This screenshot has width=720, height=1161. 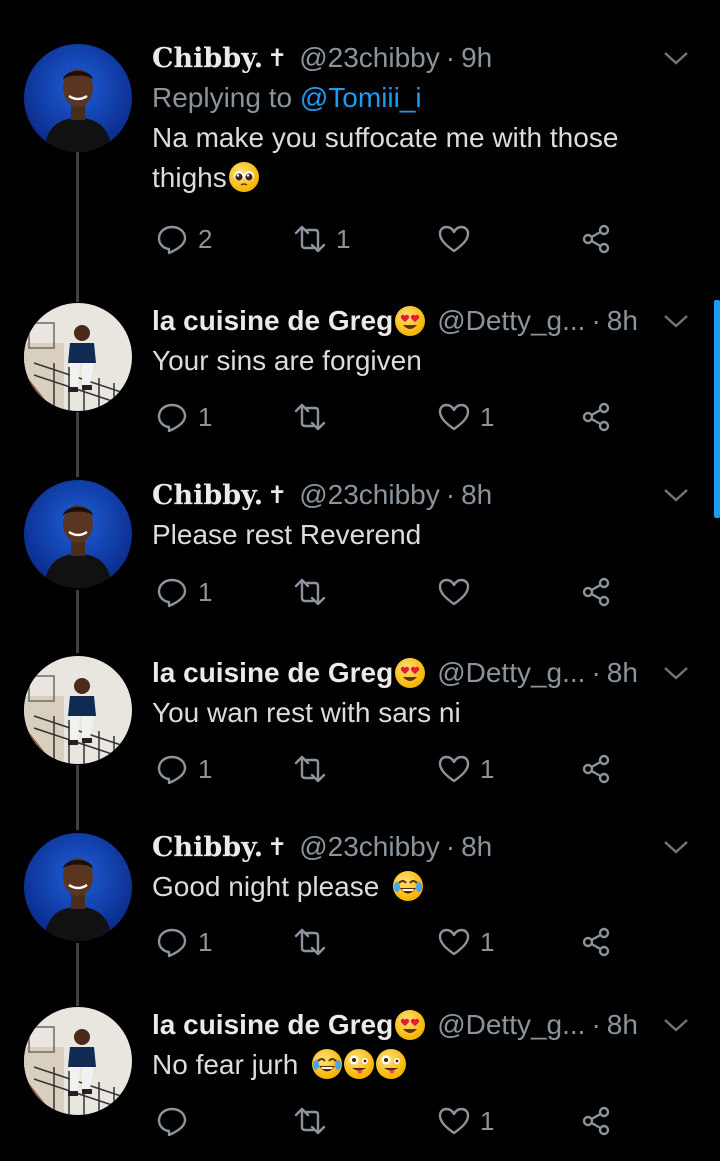 I want to click on tweet-header: Chibby. ✝ @23chibby · 8h, so click(x=424, y=847).